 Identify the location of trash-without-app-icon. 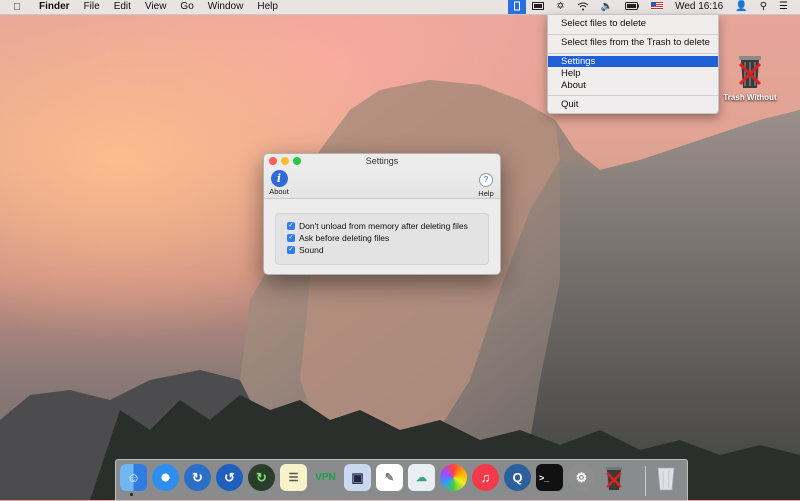
(750, 72).